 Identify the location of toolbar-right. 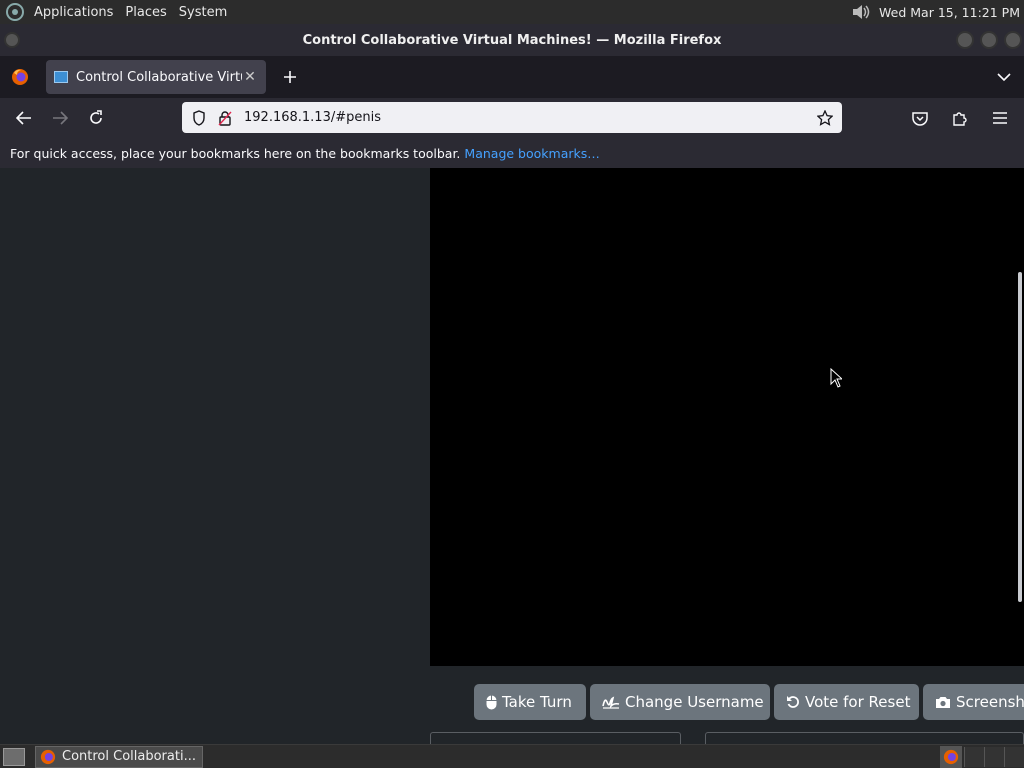
(960, 118).